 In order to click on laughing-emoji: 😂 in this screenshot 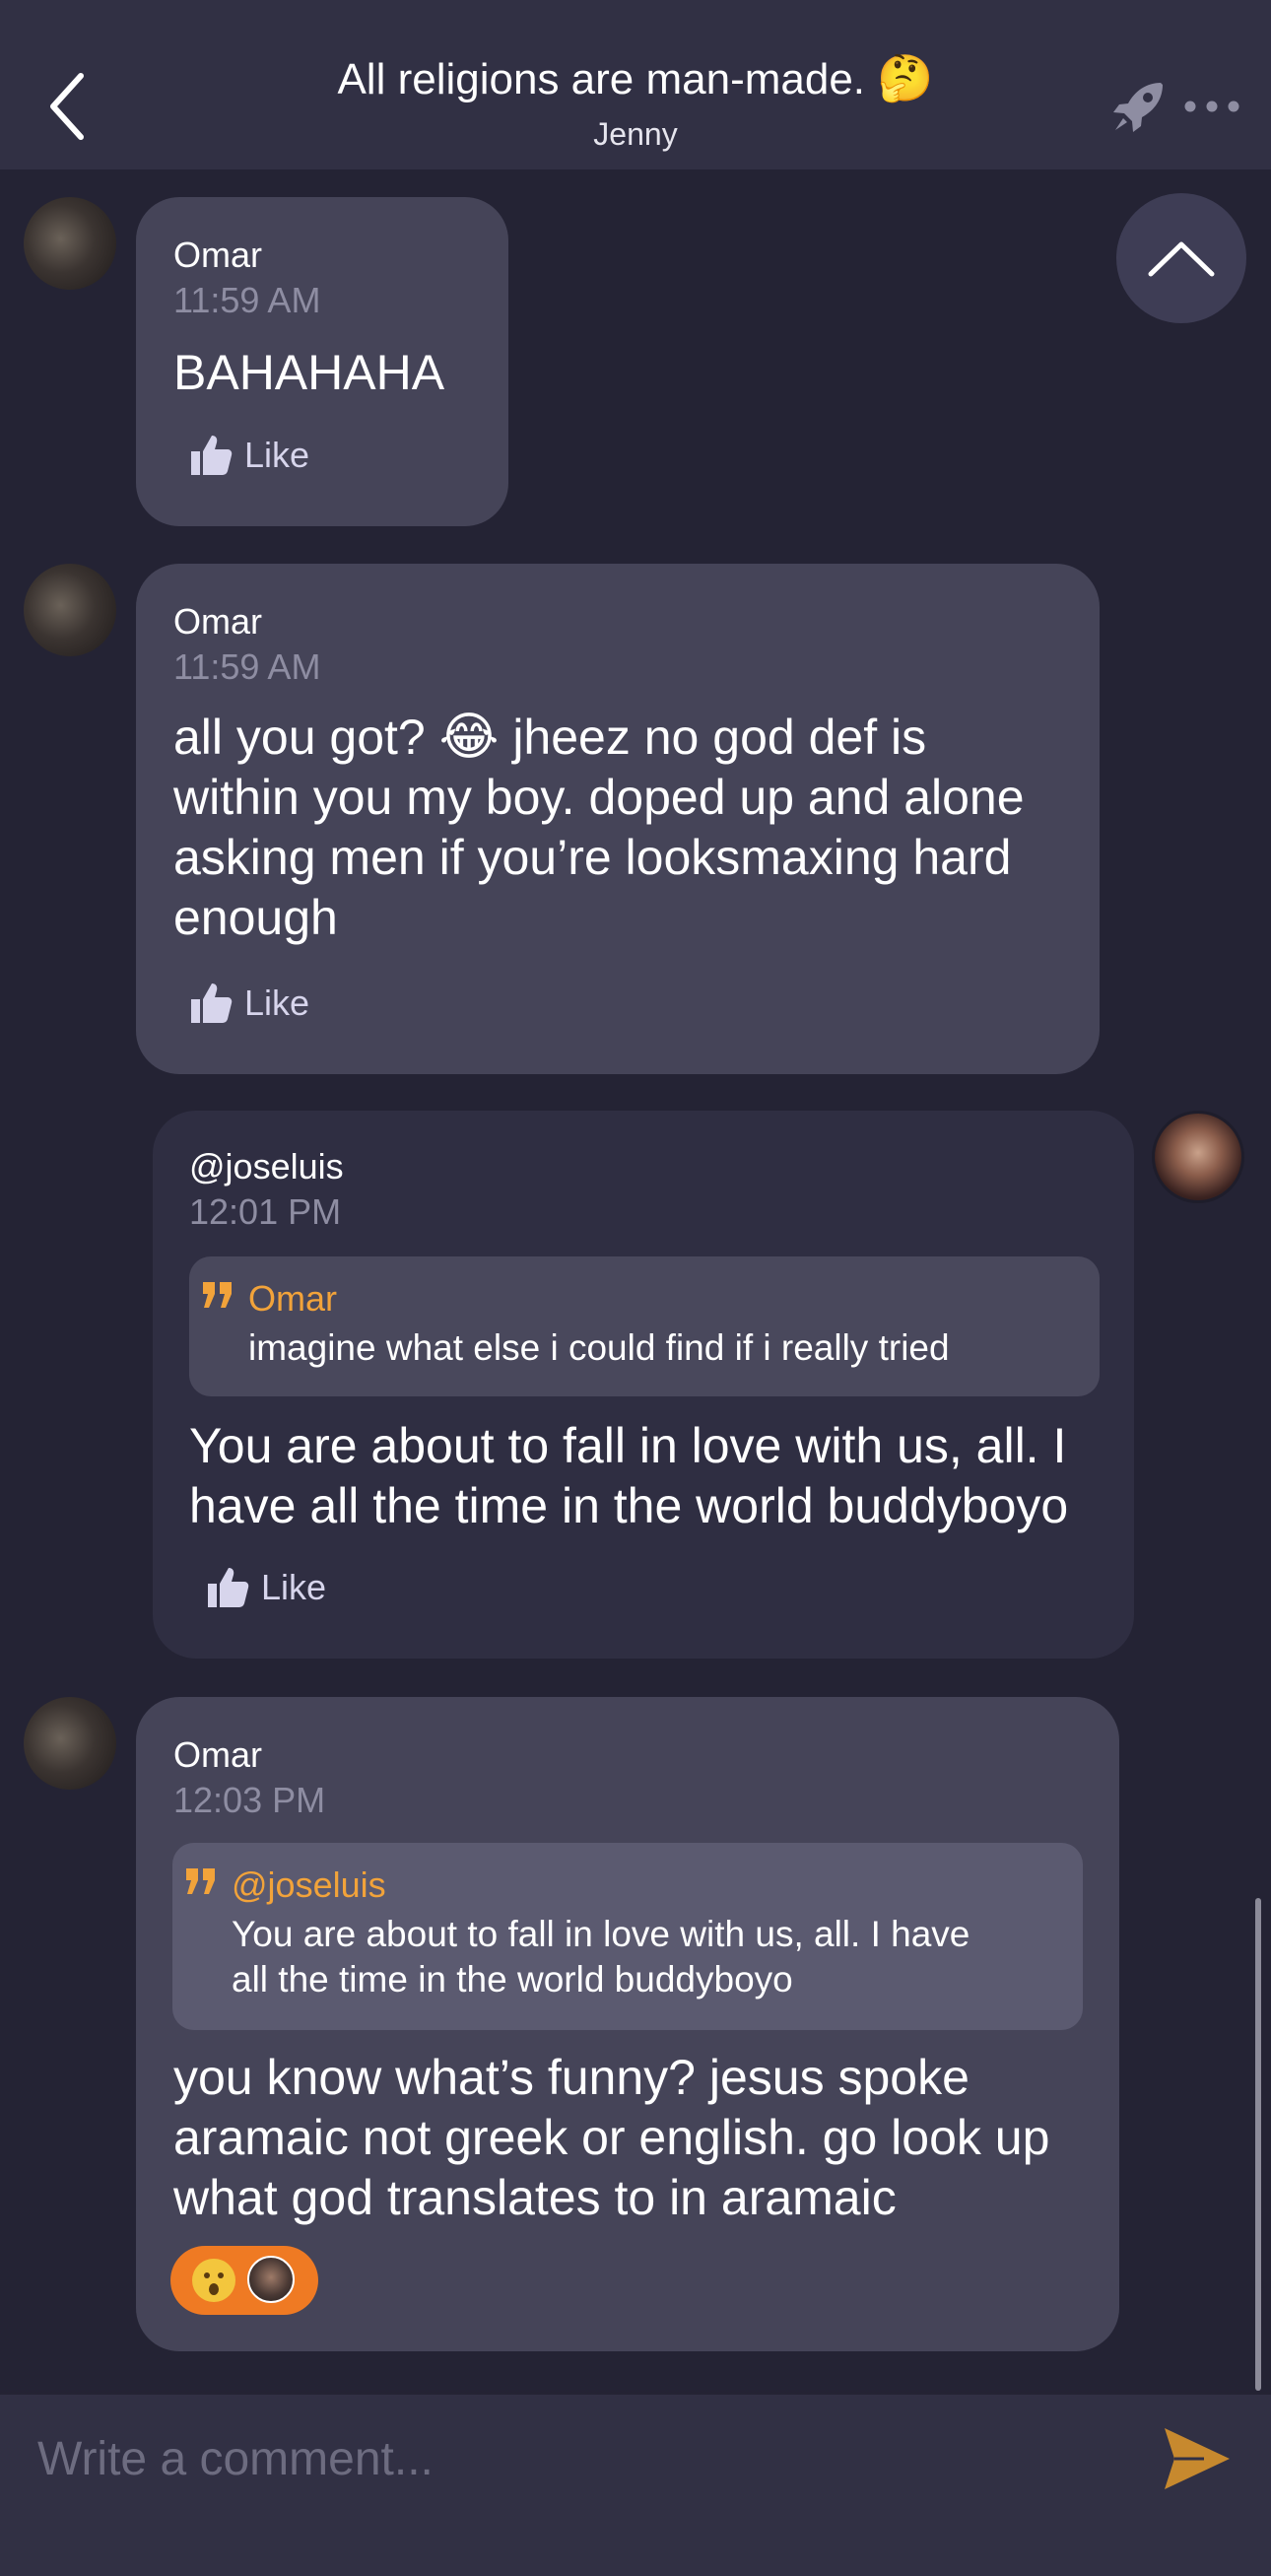, I will do `click(469, 737)`.